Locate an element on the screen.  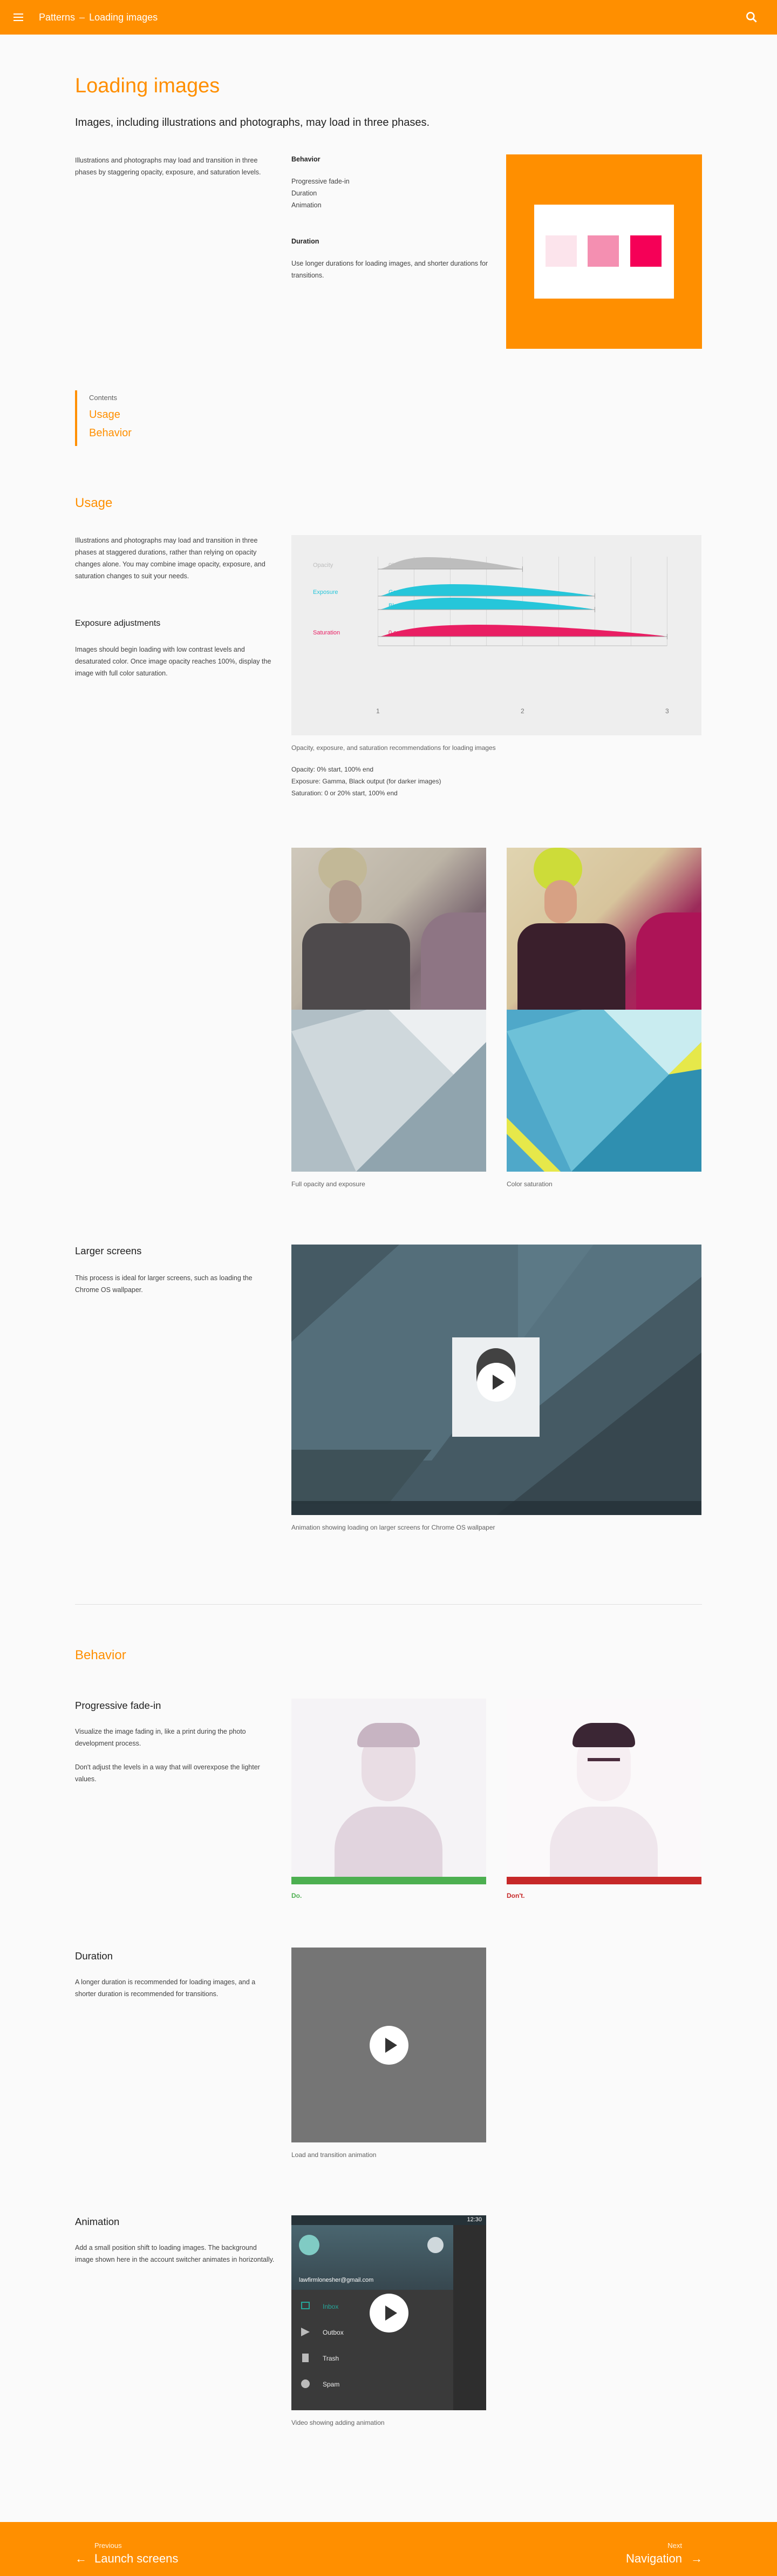
next-small-label: Next is located at coordinates (674, 2546).